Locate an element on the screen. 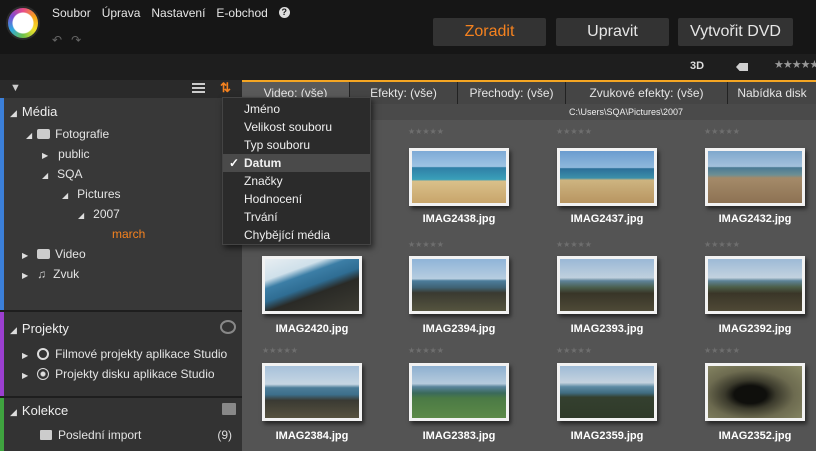 This screenshot has width=816, height=451. tree-item-movie-projects: ▶ Filmové projekty aplikace Studio is located at coordinates (124, 354).